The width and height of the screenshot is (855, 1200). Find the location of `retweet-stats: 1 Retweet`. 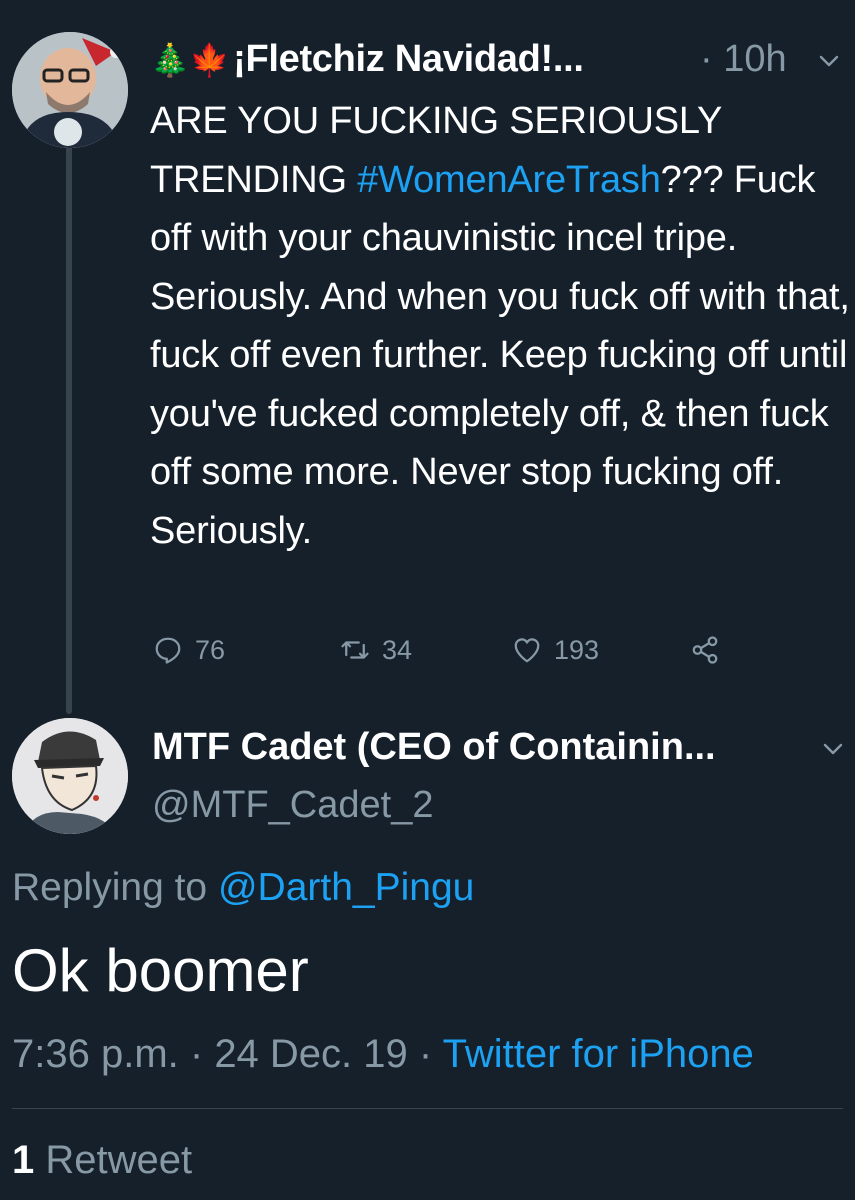

retweet-stats: 1 Retweet is located at coordinates (102, 1160).